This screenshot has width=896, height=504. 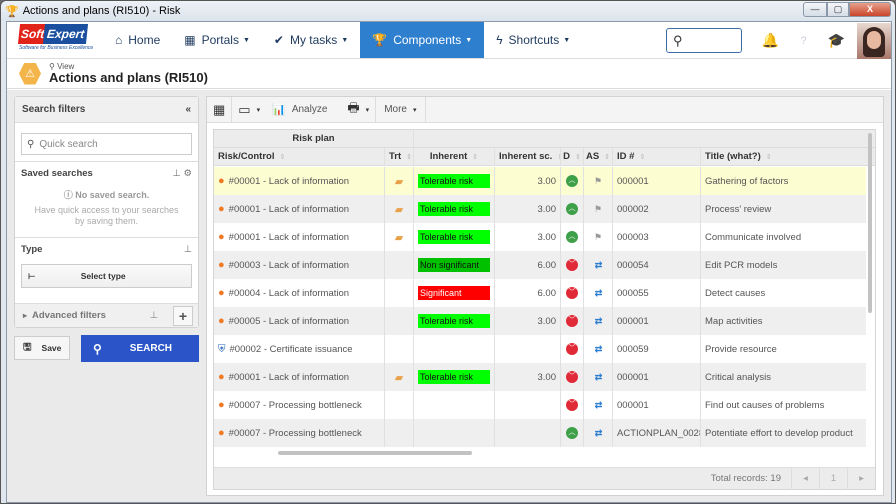 What do you see at coordinates (533, 40) in the screenshot?
I see `nav-item-shortcuts: ϟ Shortcuts ▼` at bounding box center [533, 40].